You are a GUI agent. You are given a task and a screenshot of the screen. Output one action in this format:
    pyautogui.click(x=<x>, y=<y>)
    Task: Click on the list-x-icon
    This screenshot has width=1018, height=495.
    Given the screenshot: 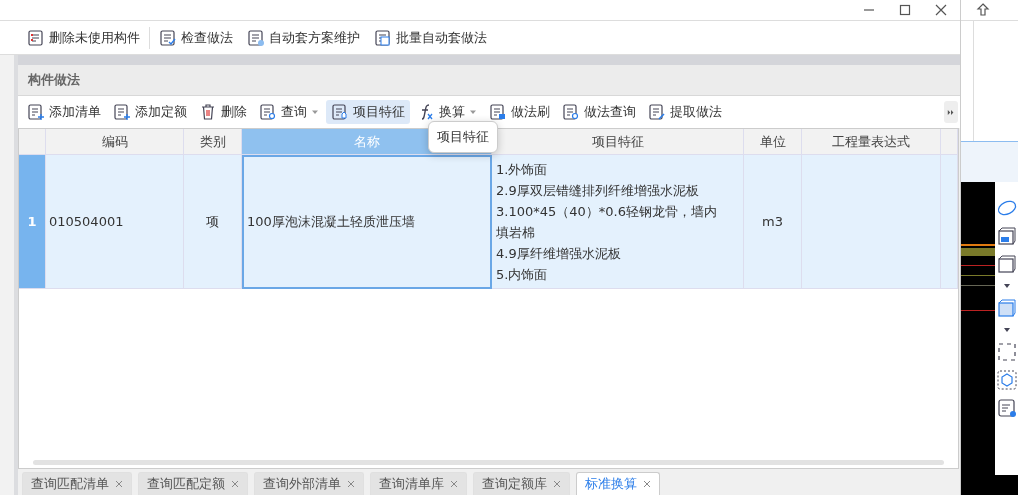 What is the action you would take?
    pyautogui.click(x=36, y=37)
    